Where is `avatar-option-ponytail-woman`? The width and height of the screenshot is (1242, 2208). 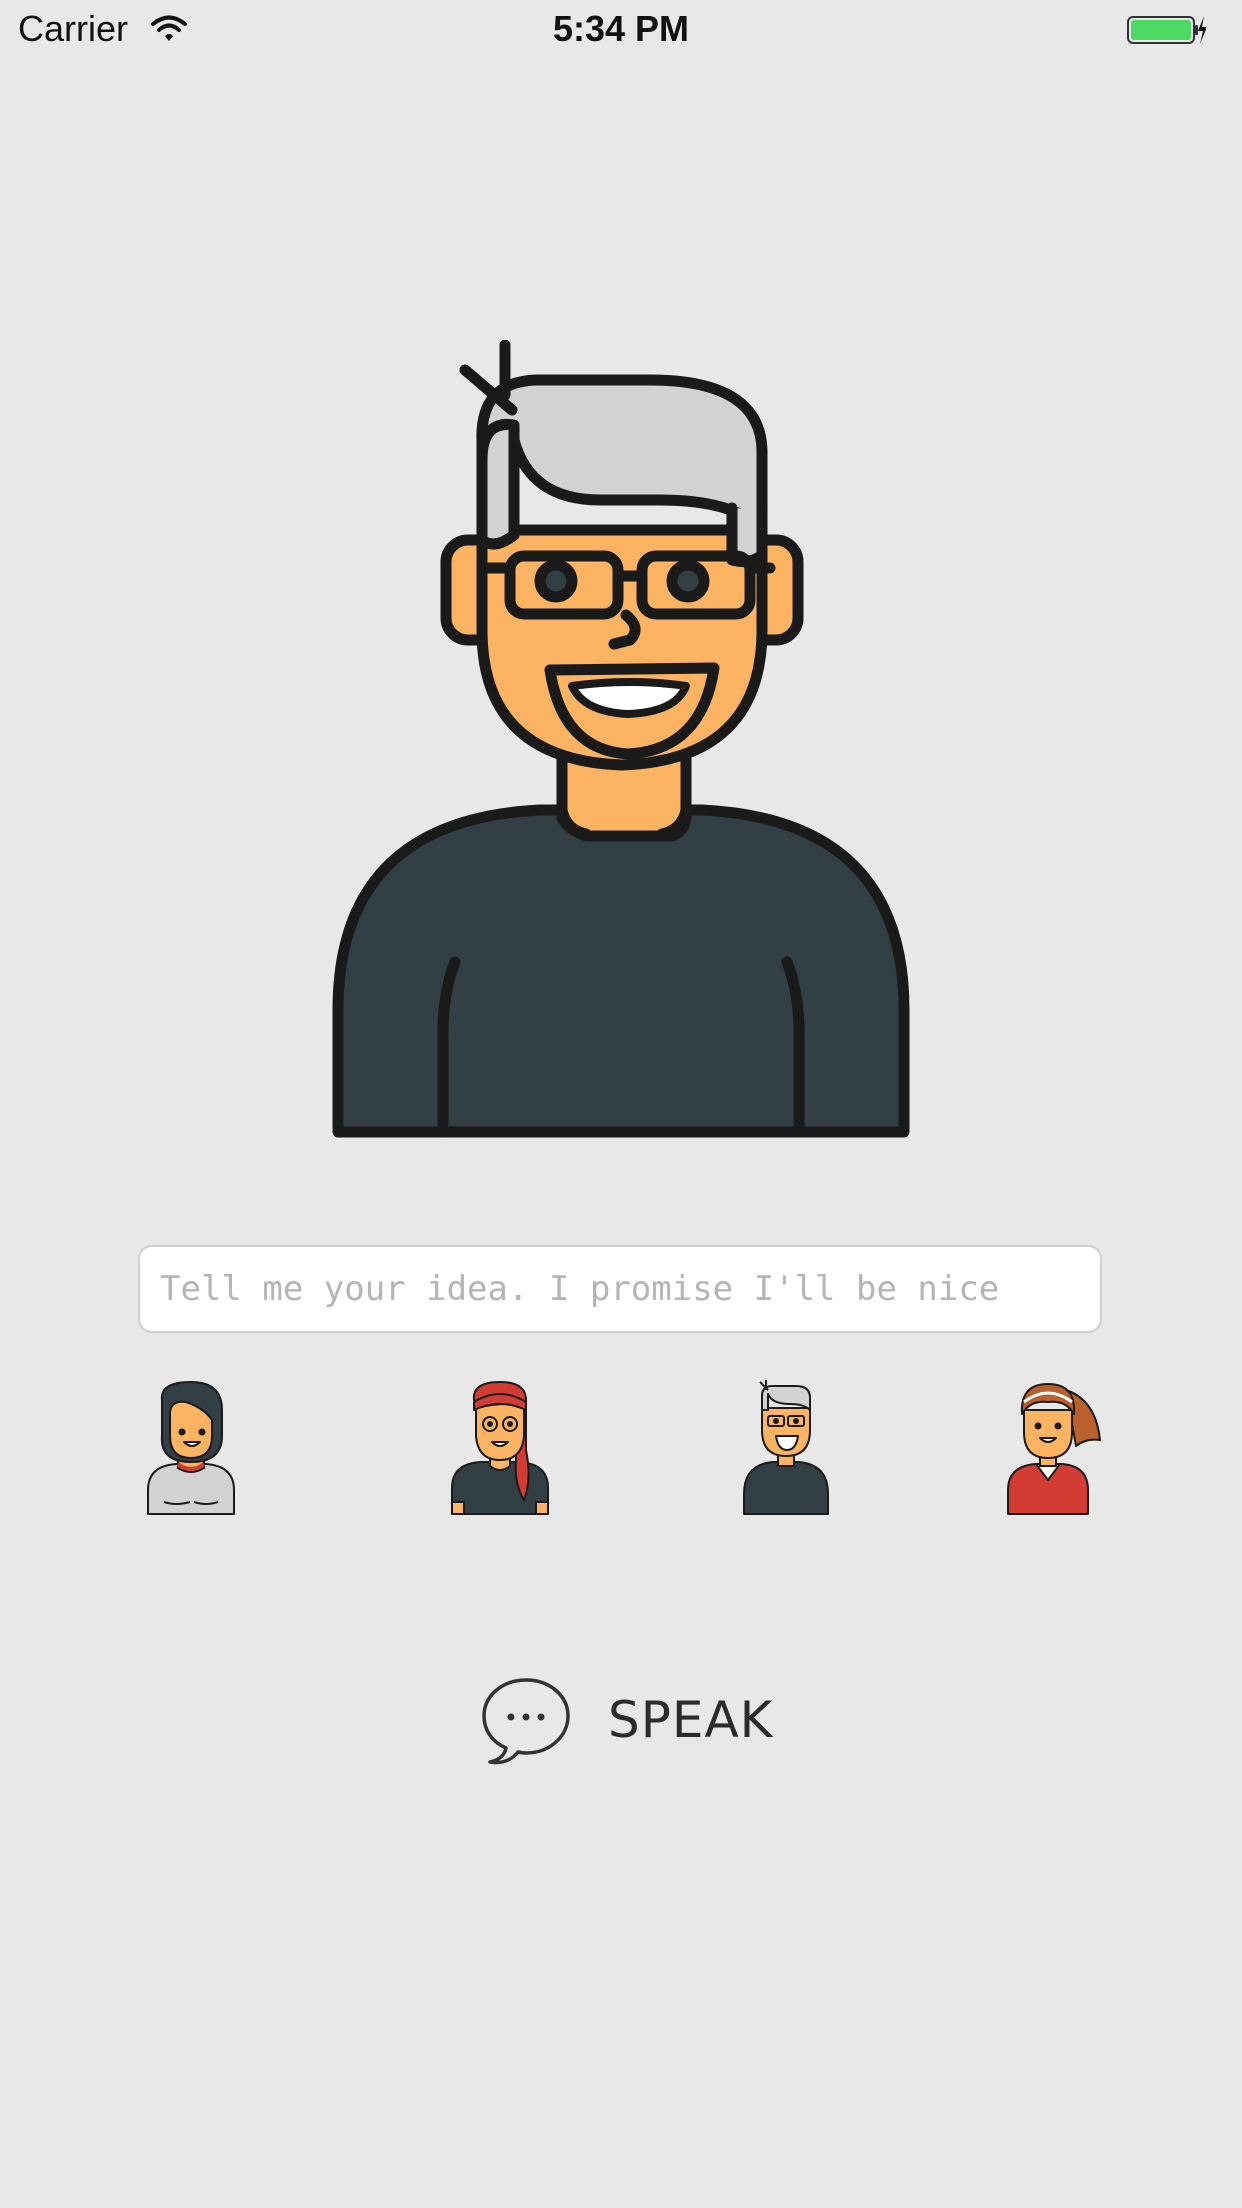 avatar-option-ponytail-woman is located at coordinates (1054, 1448).